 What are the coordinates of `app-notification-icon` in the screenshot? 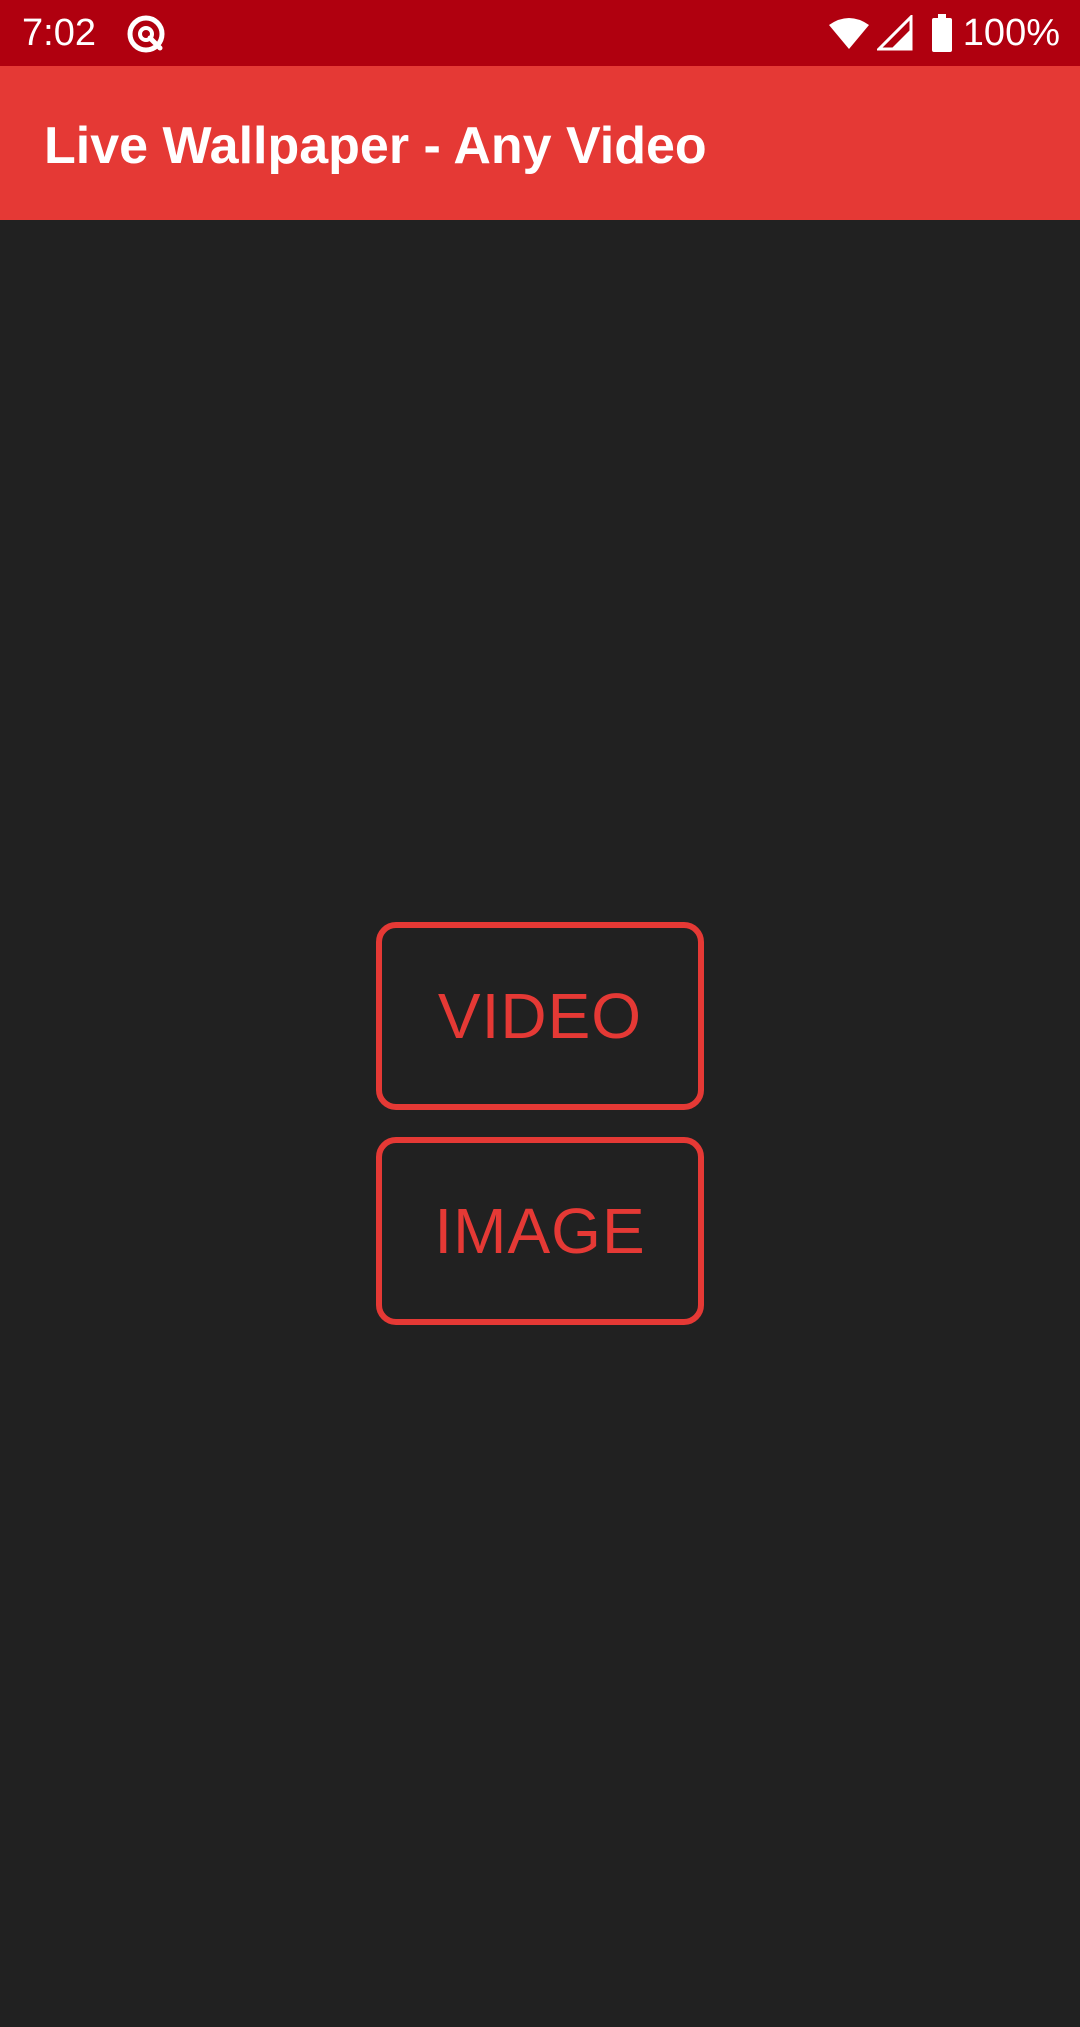 It's located at (146, 34).